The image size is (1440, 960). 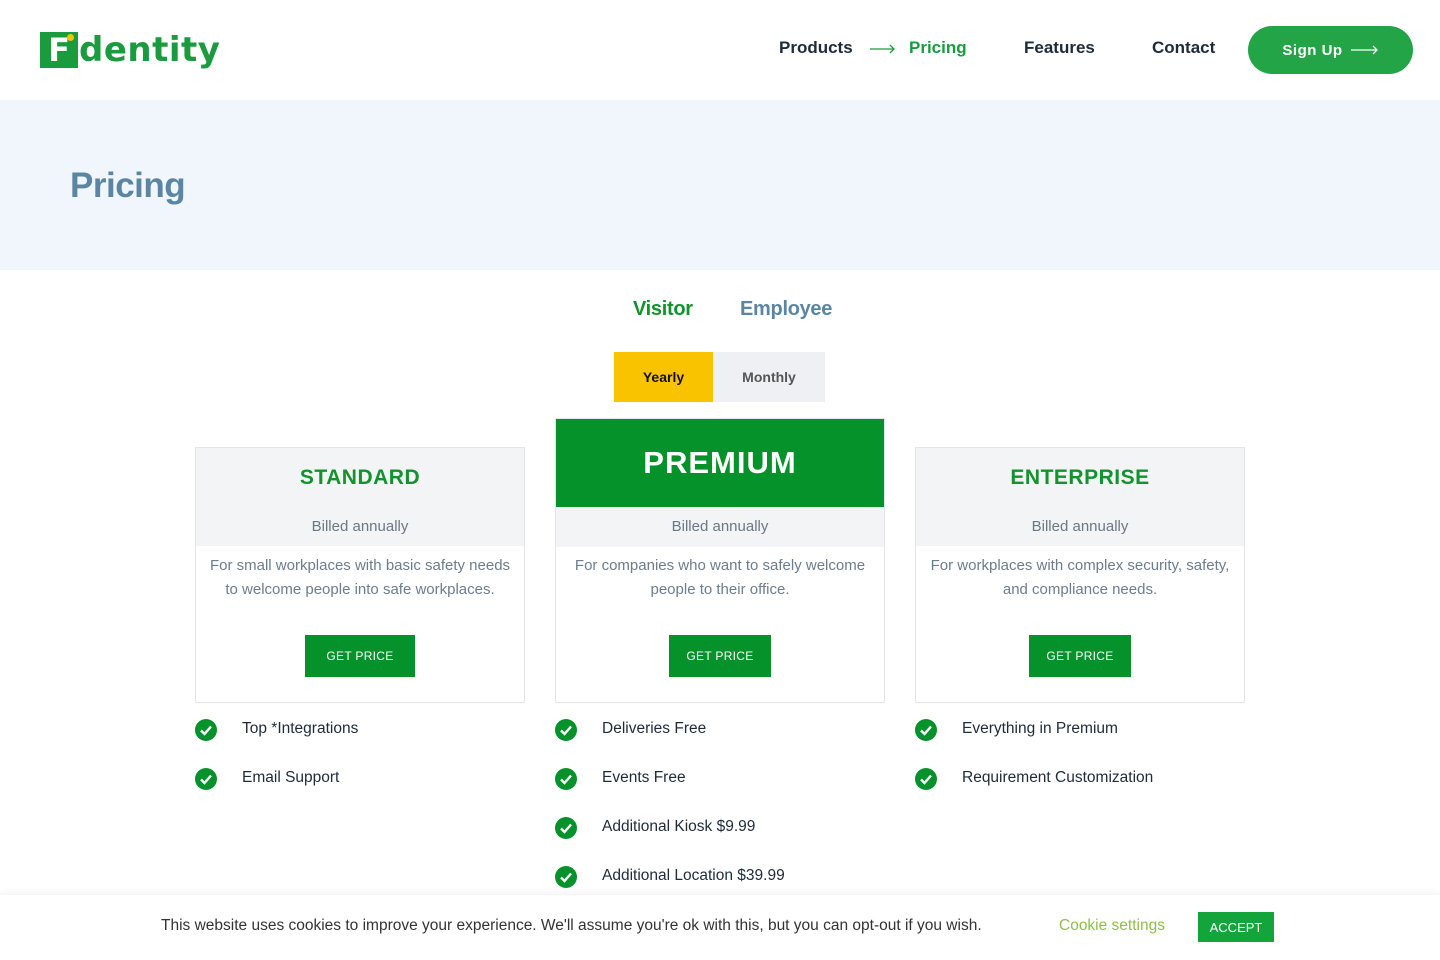 What do you see at coordinates (670, 877) in the screenshot?
I see `feature-item: Additional Location $39.99` at bounding box center [670, 877].